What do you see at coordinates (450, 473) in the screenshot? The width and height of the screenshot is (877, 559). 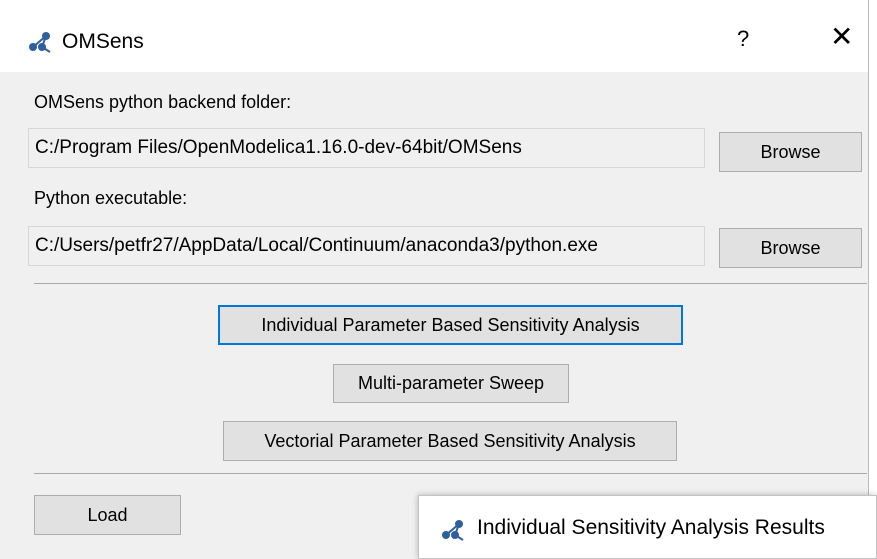 I see `separator-bottom` at bounding box center [450, 473].